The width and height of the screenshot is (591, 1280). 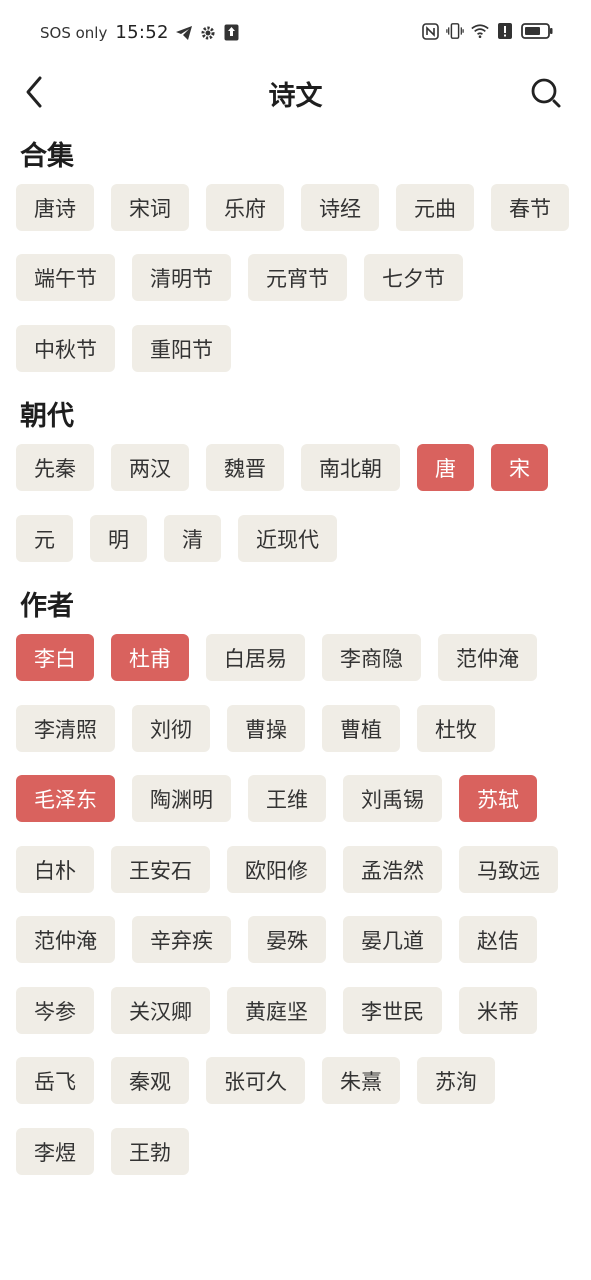 What do you see at coordinates (44, 538) in the screenshot?
I see `tag-dynasty: 元` at bounding box center [44, 538].